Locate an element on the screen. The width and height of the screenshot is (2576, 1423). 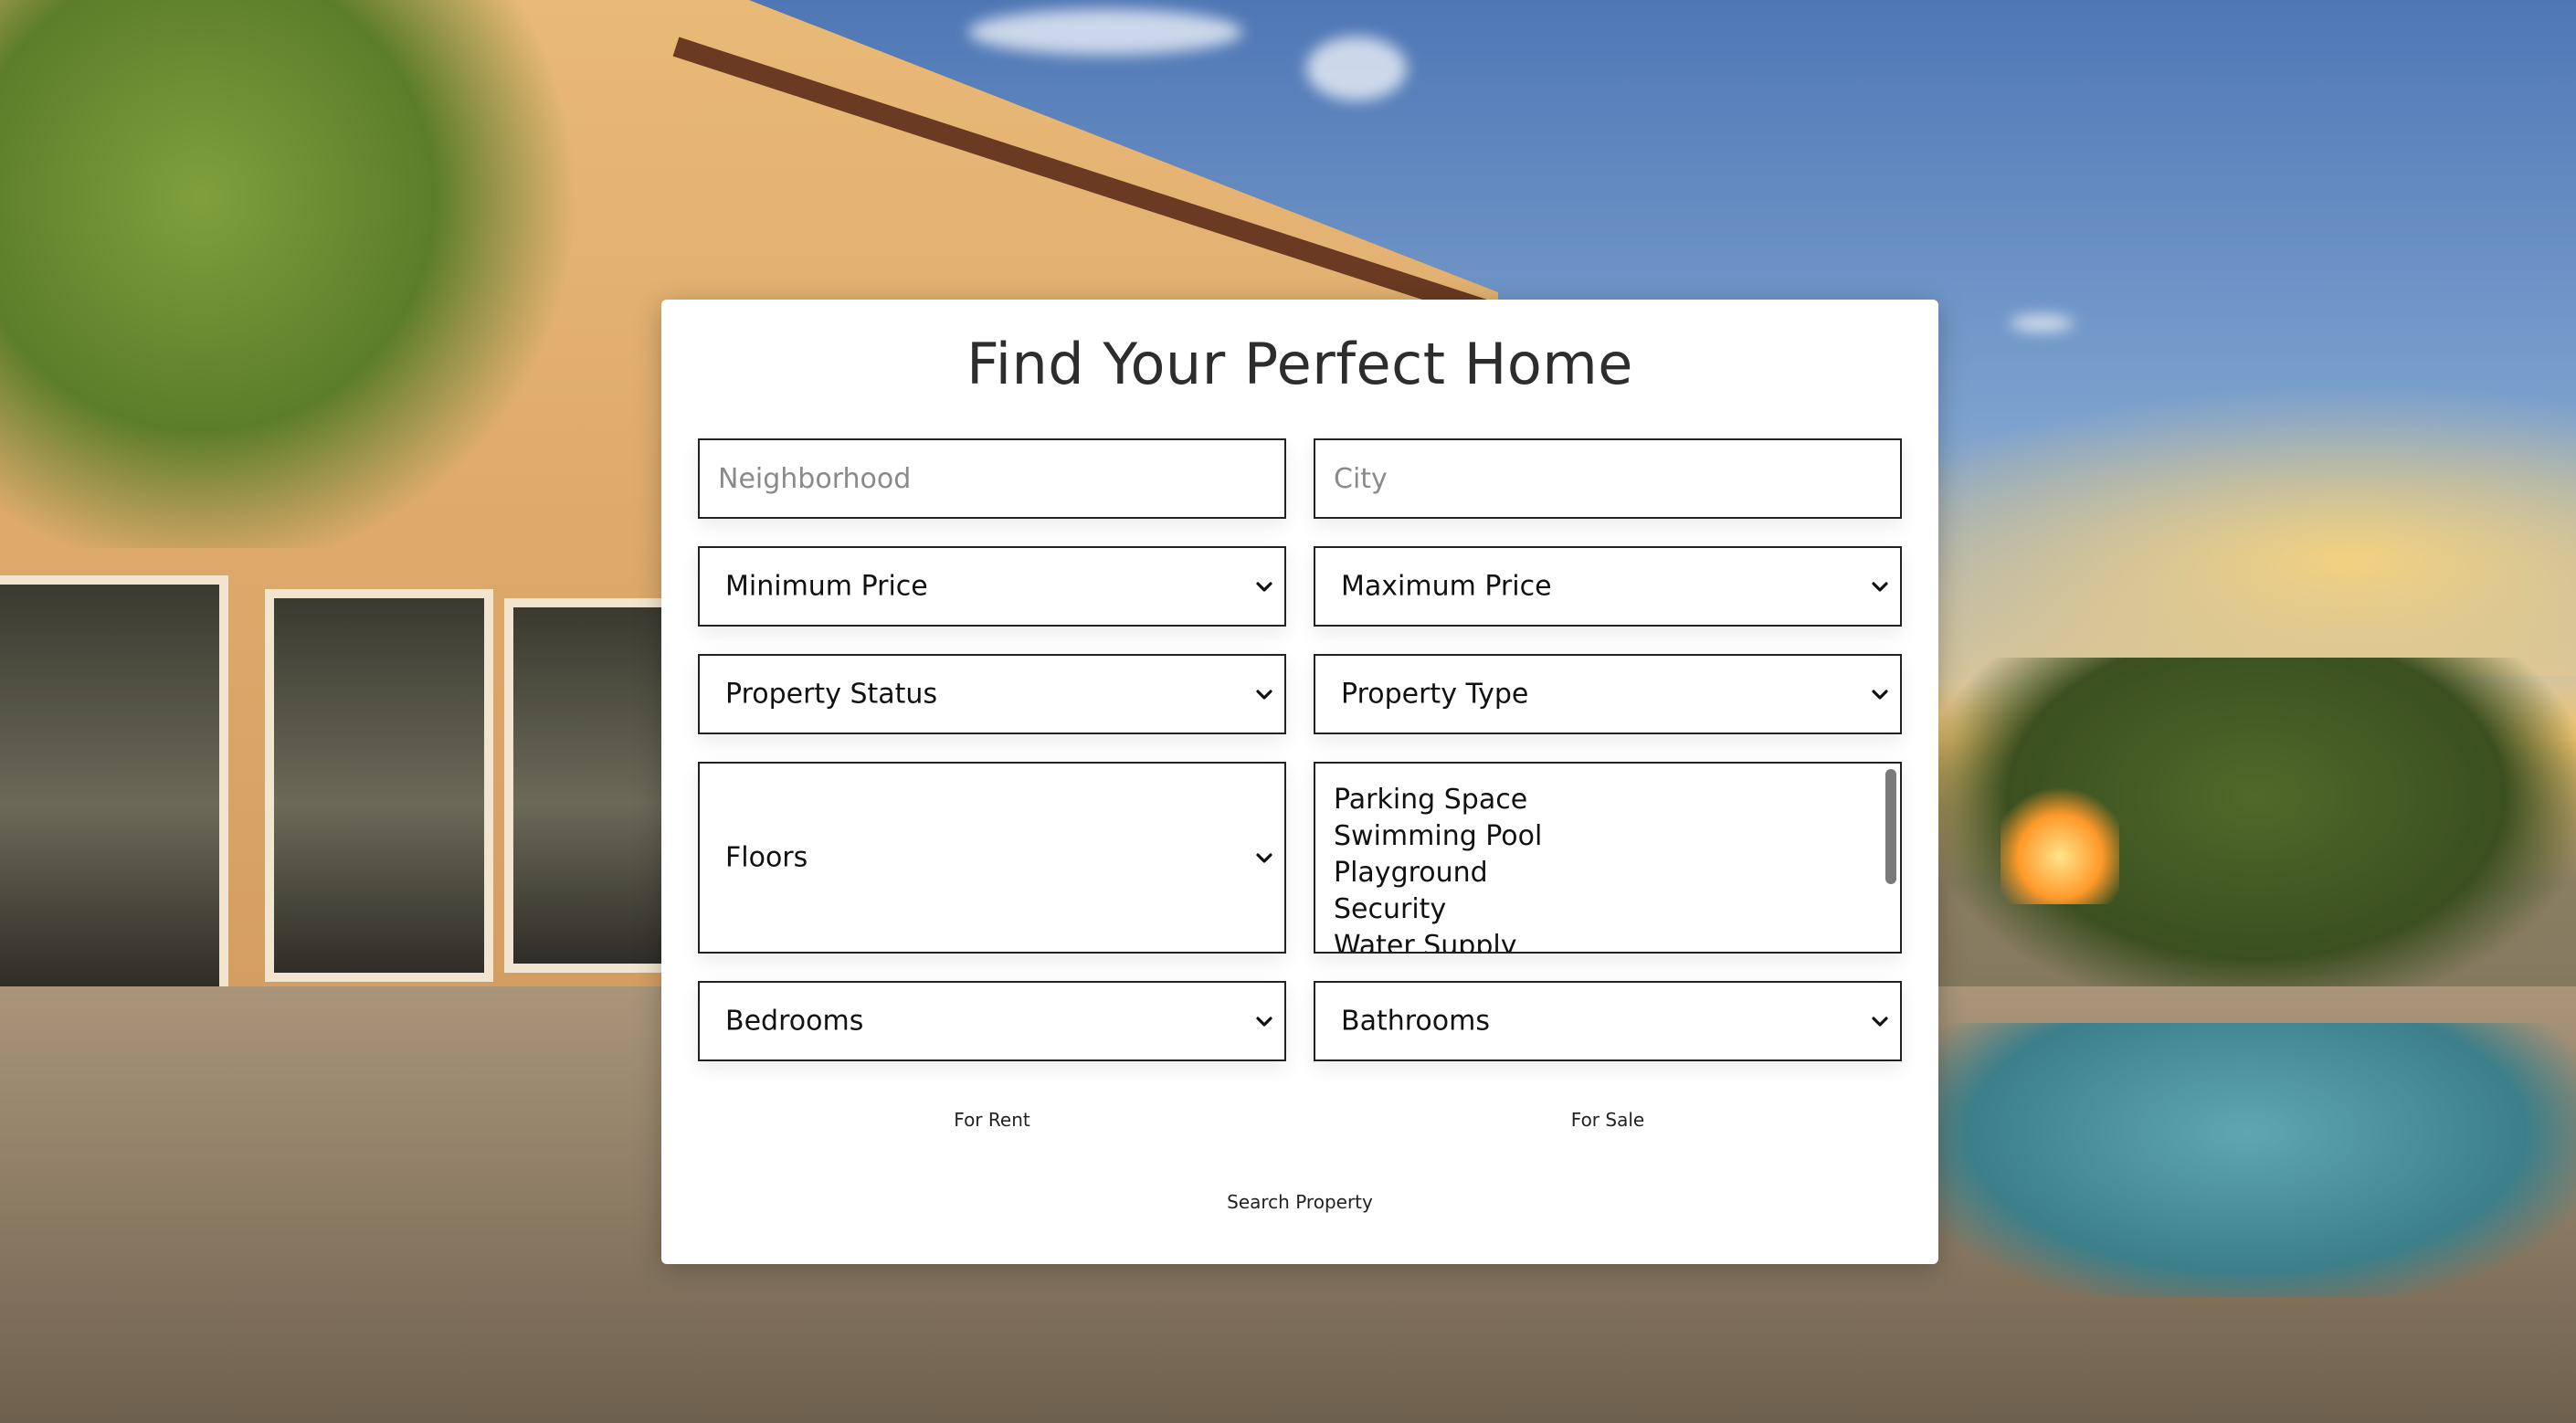
property-status-select: Property Status is located at coordinates (992, 694).